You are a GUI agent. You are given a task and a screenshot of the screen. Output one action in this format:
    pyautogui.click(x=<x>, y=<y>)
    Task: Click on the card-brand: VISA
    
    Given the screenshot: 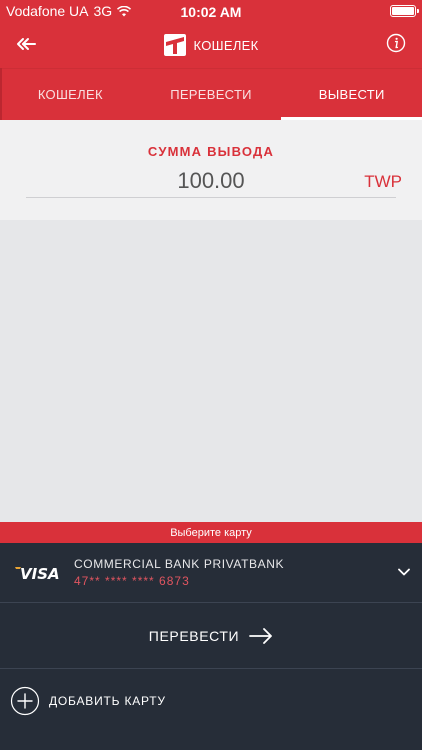 What is the action you would take?
    pyautogui.click(x=40, y=573)
    